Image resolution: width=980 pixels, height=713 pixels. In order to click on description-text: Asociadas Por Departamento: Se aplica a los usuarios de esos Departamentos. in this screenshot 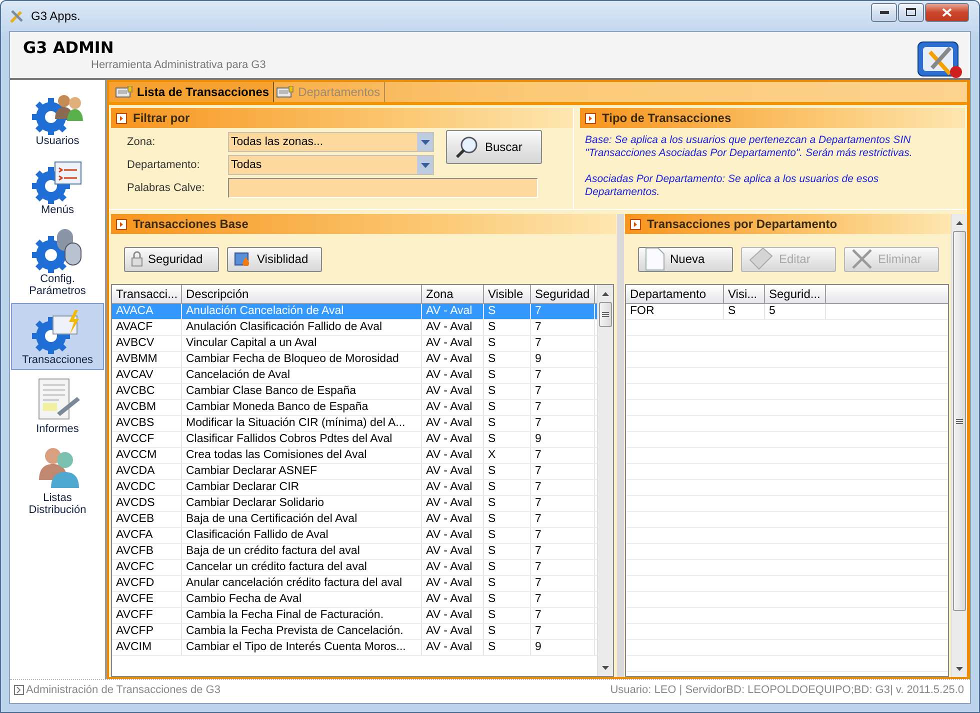, I will do `click(732, 186)`.